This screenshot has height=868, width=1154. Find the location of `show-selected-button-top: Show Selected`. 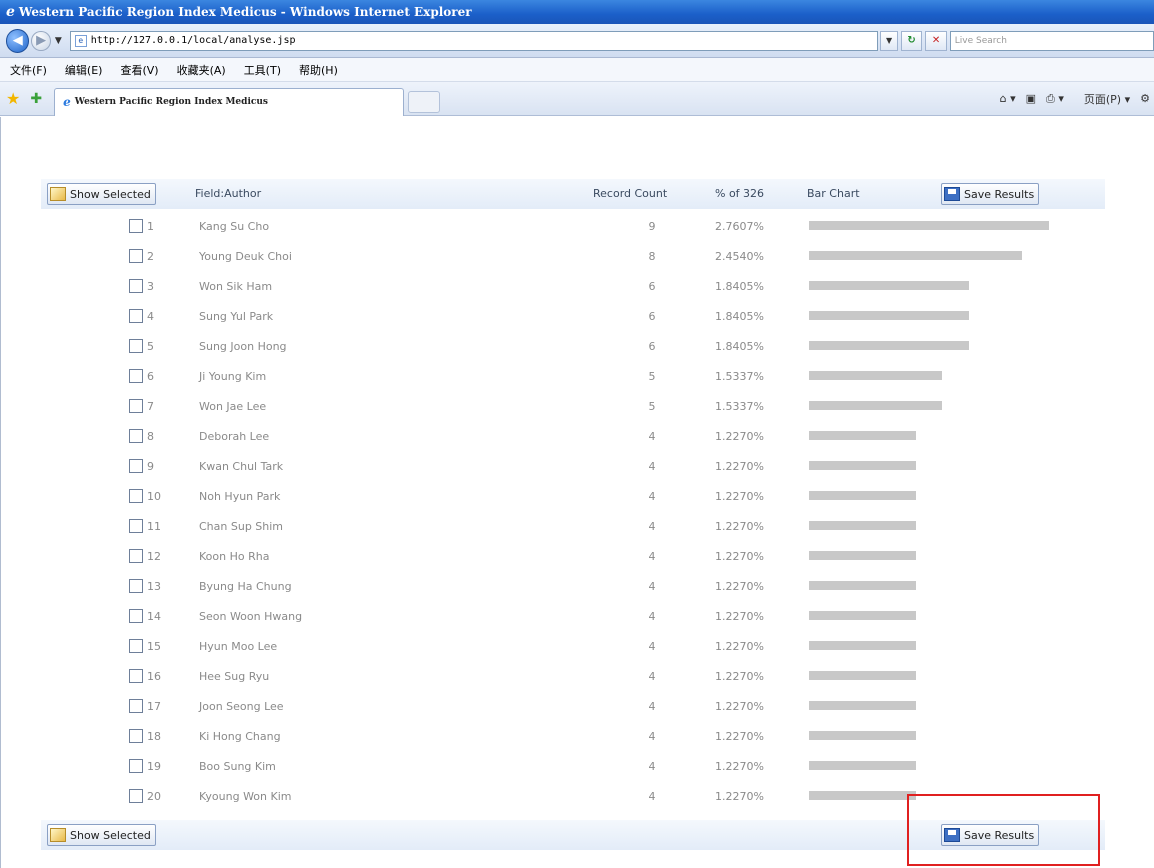

show-selected-button-top: Show Selected is located at coordinates (101, 194).